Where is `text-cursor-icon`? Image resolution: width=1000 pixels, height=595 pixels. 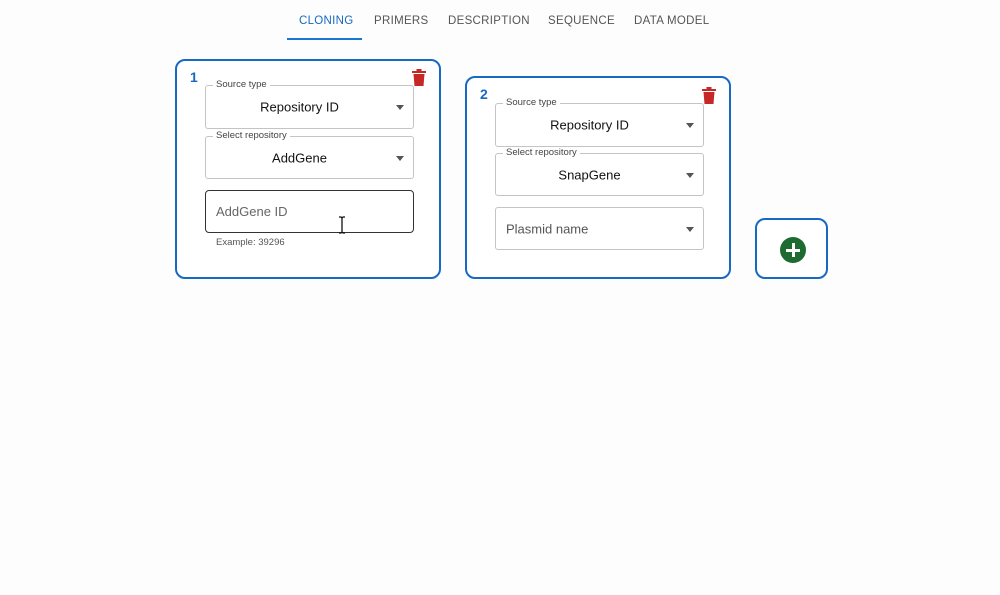 text-cursor-icon is located at coordinates (342, 225).